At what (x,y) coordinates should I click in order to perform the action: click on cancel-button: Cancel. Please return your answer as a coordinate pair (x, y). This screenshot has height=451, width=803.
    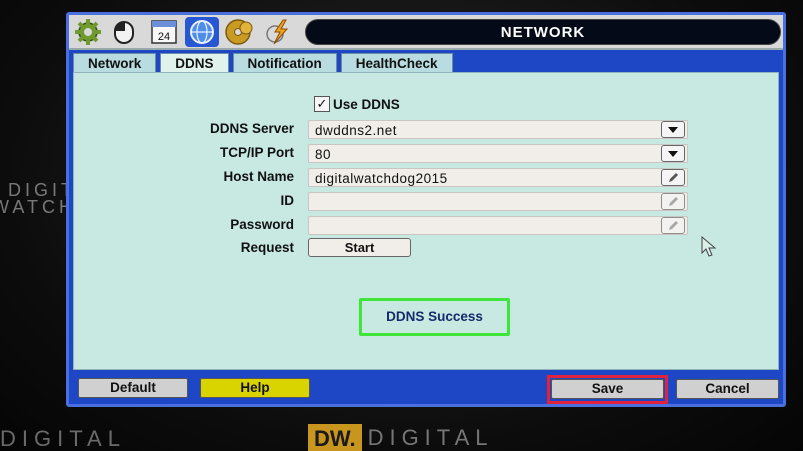
    Looking at the image, I should click on (727, 389).